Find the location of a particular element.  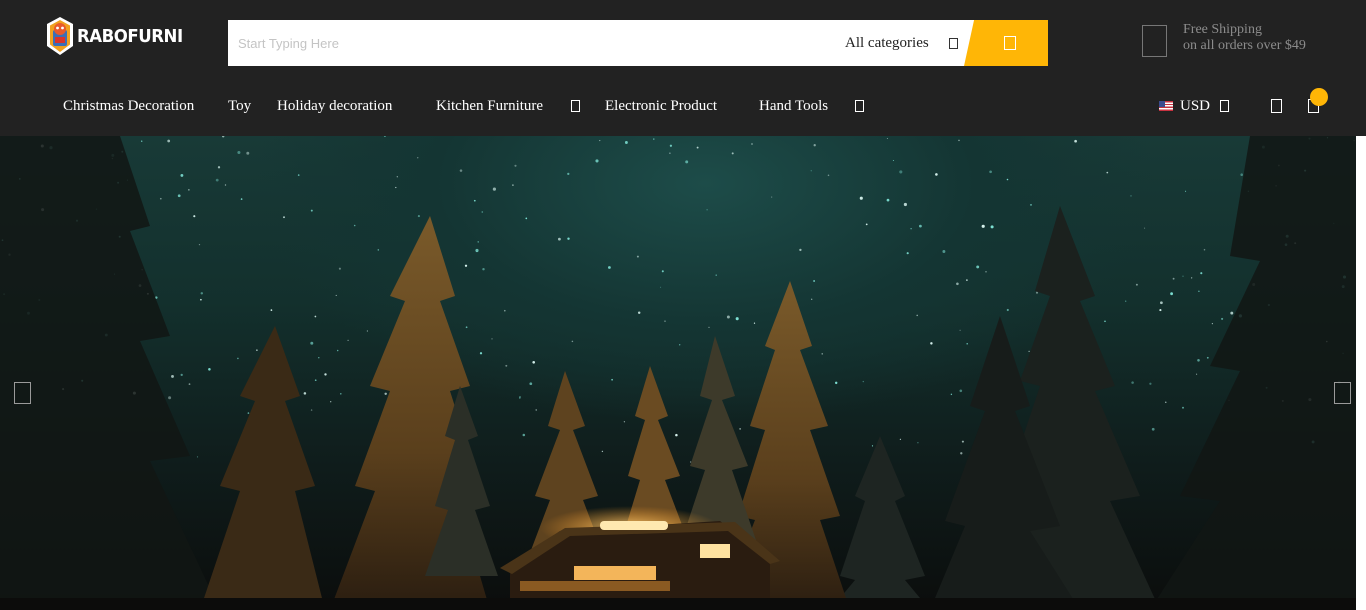

arrow-right-icon is located at coordinates (1342, 393).